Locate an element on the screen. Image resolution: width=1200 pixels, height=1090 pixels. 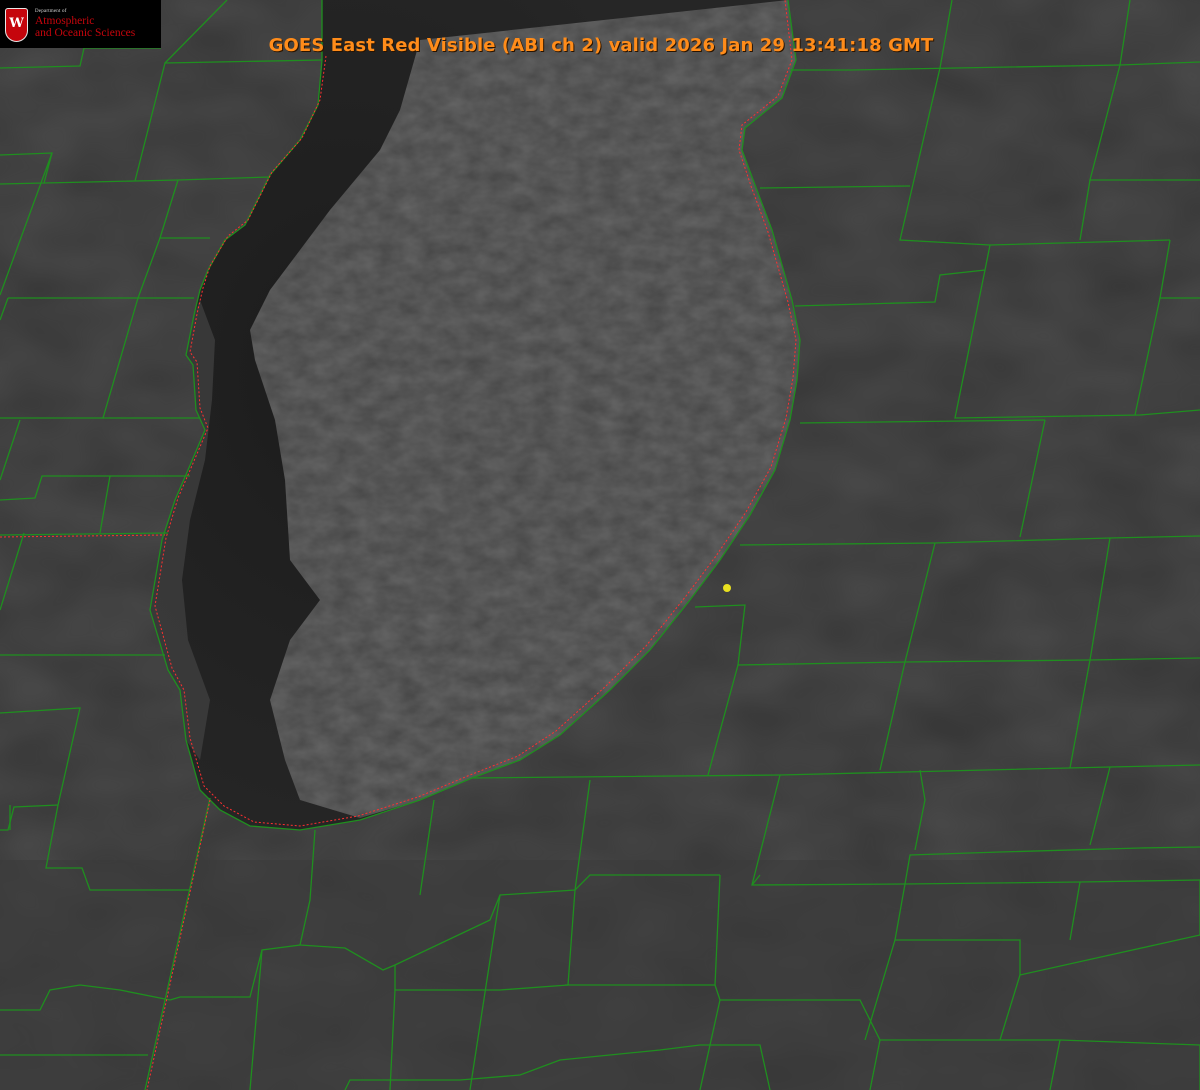
station-marker is located at coordinates (727, 588).